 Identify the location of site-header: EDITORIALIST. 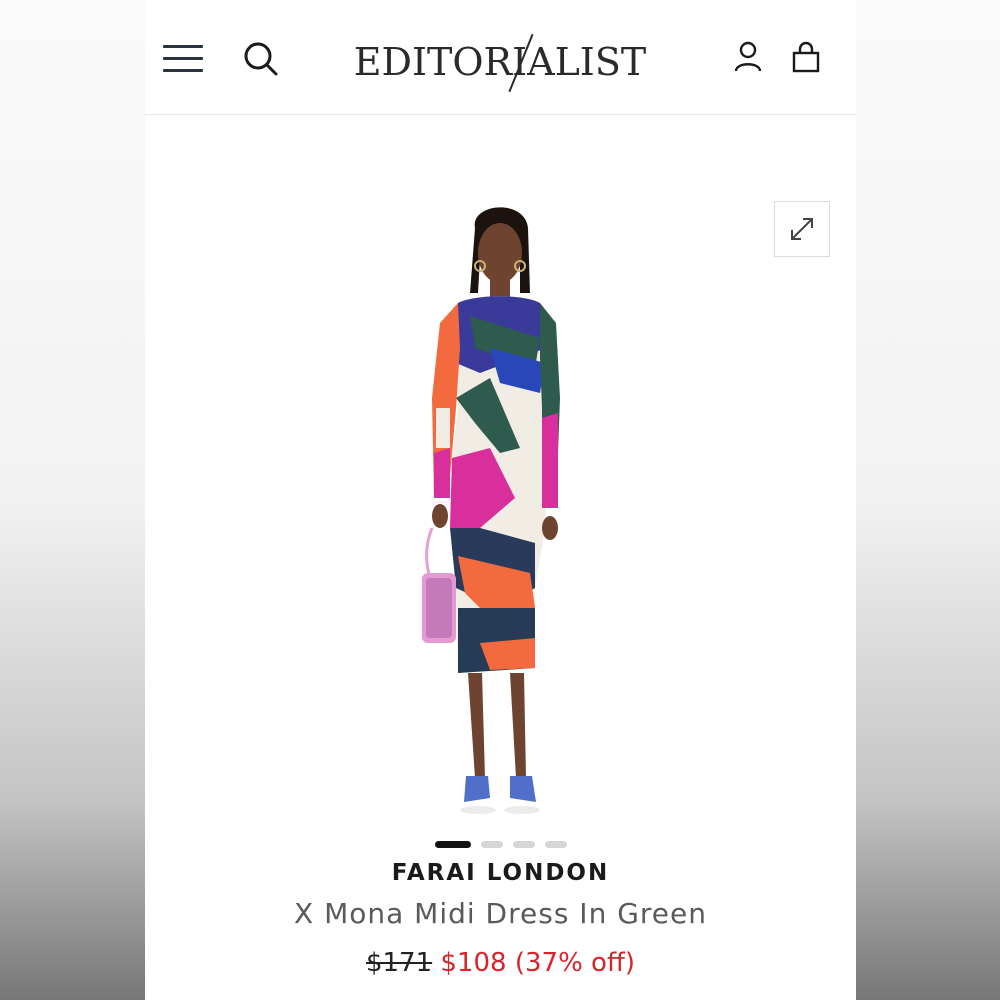
(500, 57).